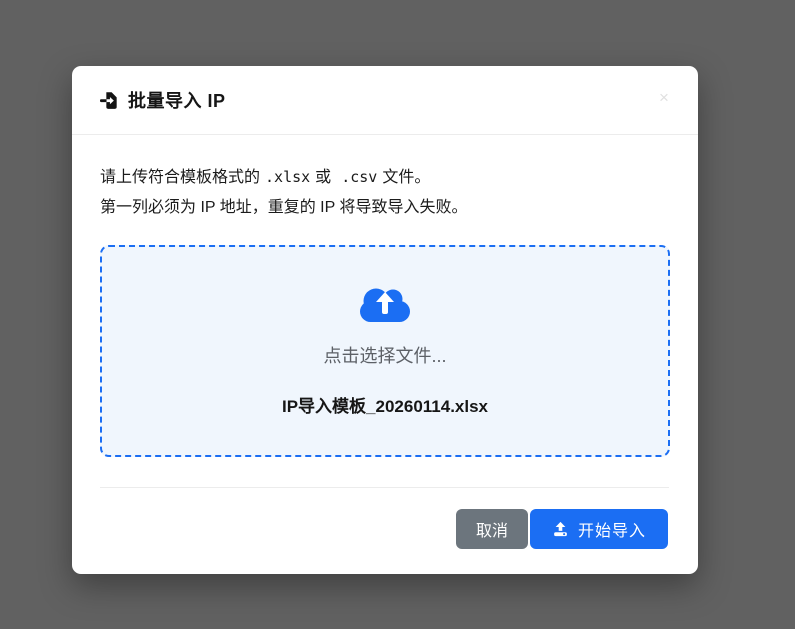 The image size is (795, 629). What do you see at coordinates (406, 177) in the screenshot?
I see `instruction-line1-suffix: 文件。` at bounding box center [406, 177].